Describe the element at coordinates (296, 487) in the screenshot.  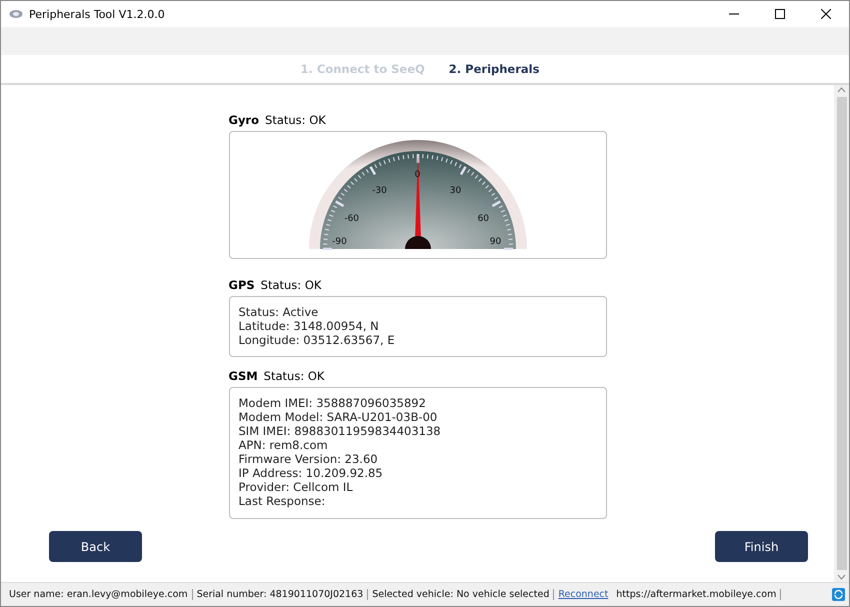
I see `info-line: Provider: Cellcom IL` at that location.